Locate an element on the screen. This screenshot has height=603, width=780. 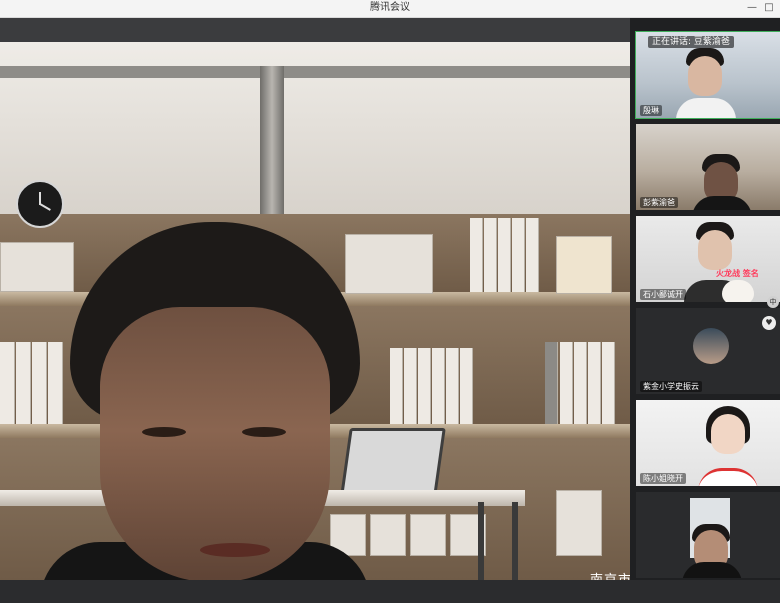
clock is located at coordinates (40, 204).